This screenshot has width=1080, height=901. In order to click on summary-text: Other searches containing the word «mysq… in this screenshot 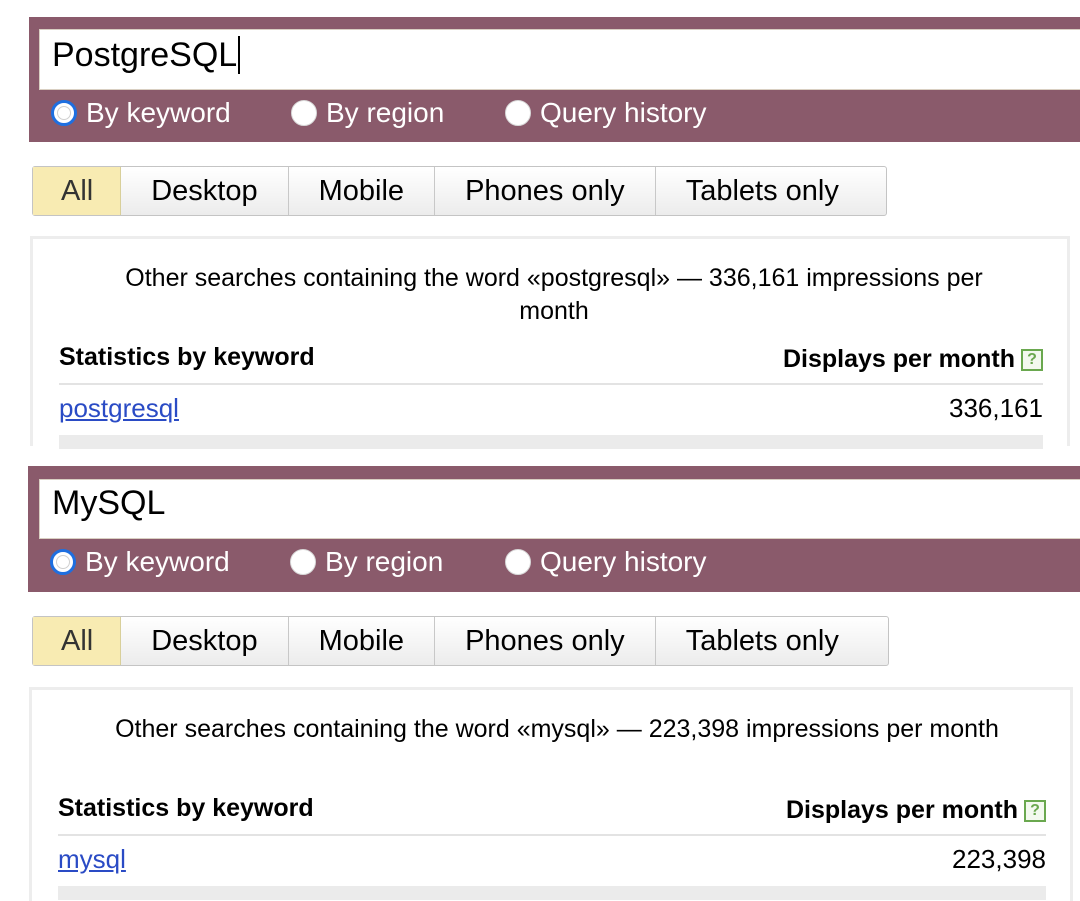, I will do `click(557, 729)`.